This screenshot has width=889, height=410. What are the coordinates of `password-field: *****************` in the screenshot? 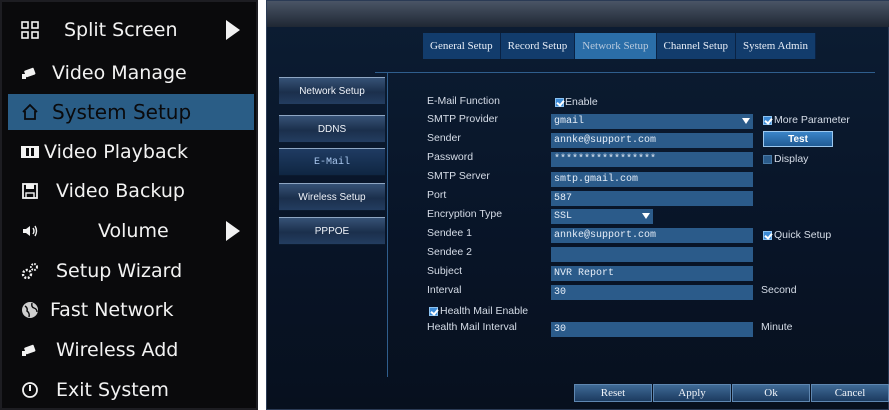 It's located at (652, 159).